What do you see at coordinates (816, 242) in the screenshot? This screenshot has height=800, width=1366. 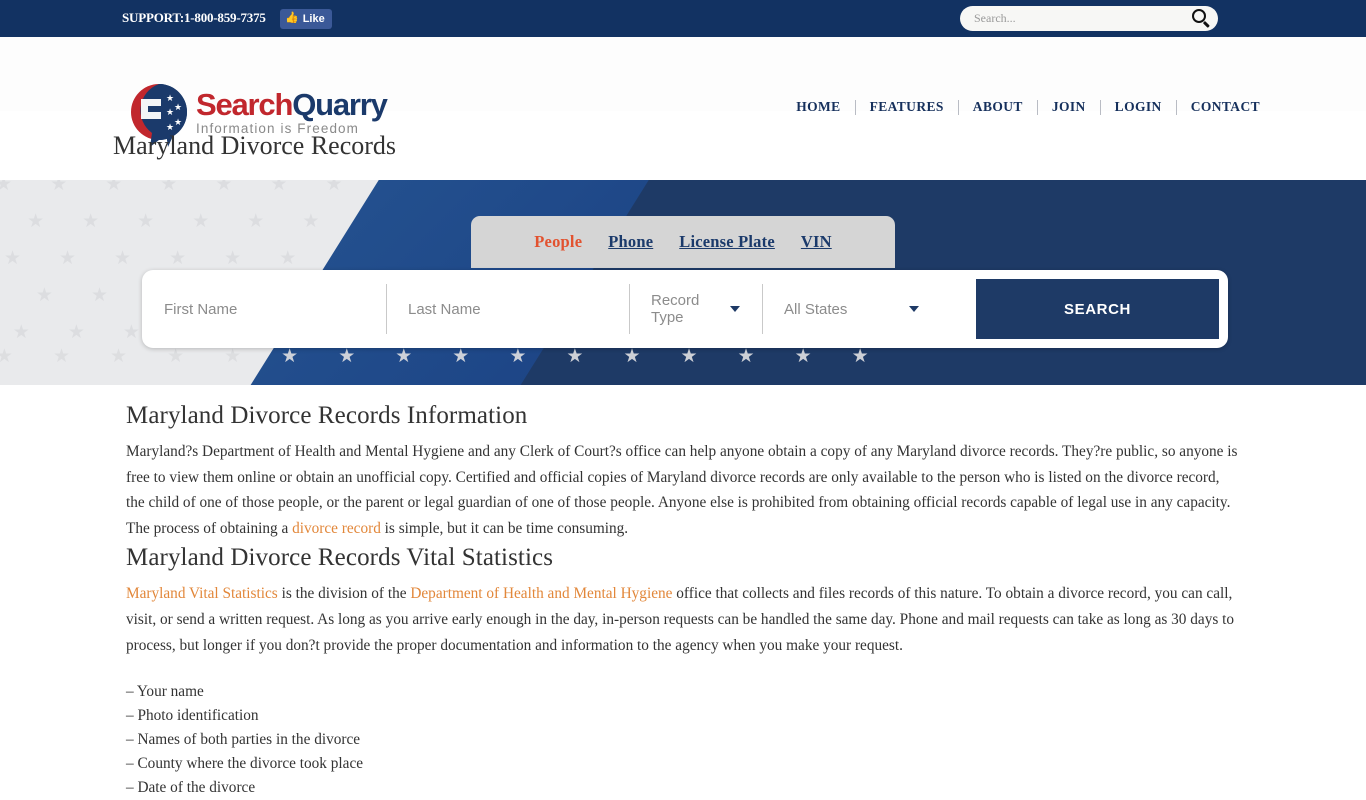 I see `tab-vin: VIN` at bounding box center [816, 242].